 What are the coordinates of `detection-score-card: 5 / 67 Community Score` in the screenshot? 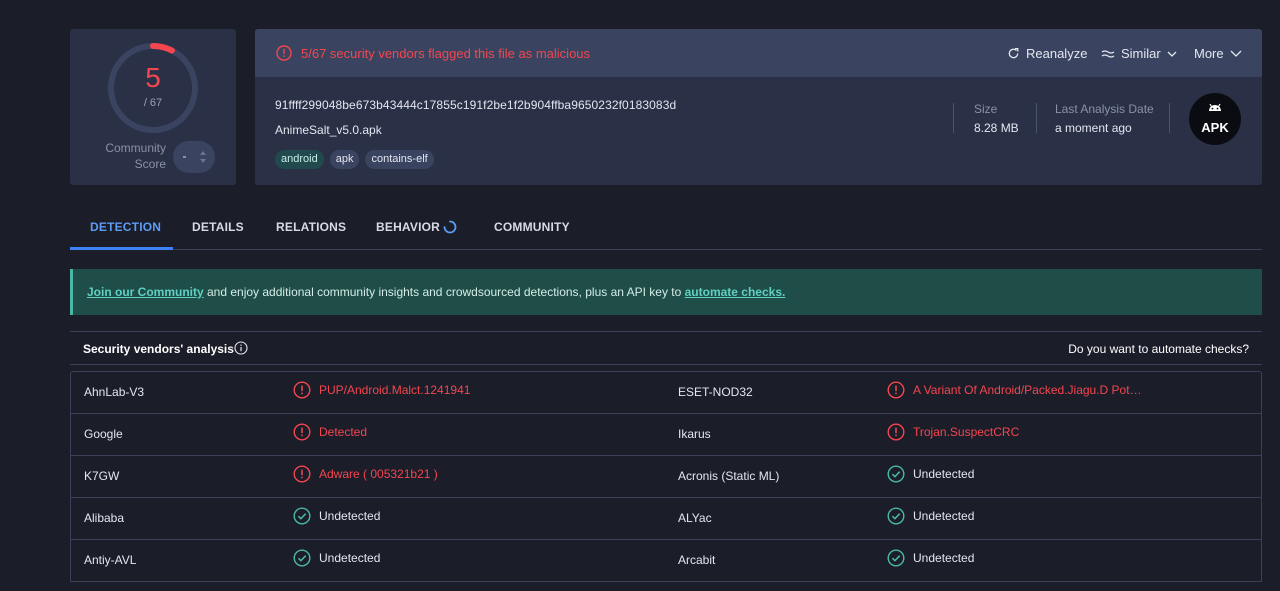 It's located at (153, 107).